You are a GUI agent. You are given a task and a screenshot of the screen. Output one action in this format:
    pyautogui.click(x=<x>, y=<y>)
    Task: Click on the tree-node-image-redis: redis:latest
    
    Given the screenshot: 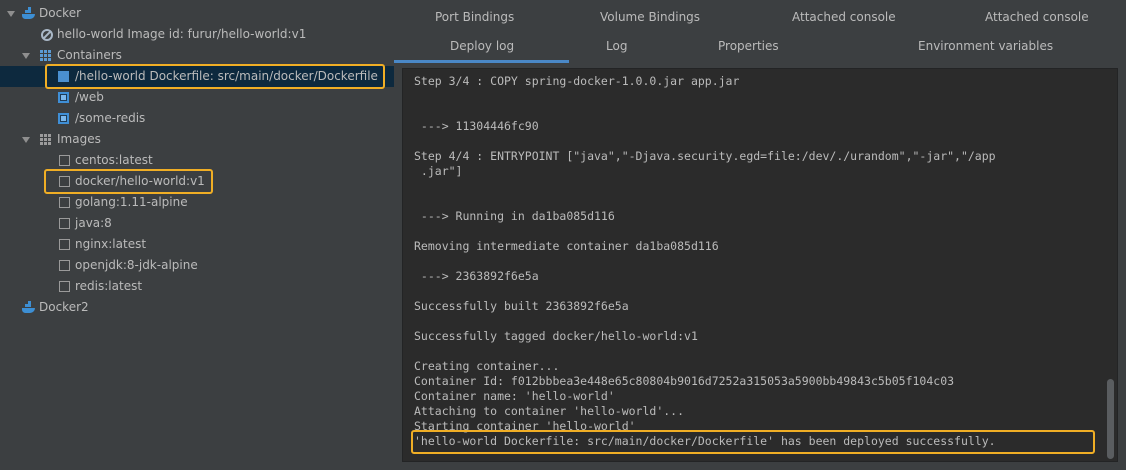 What is the action you would take?
    pyautogui.click(x=197, y=286)
    